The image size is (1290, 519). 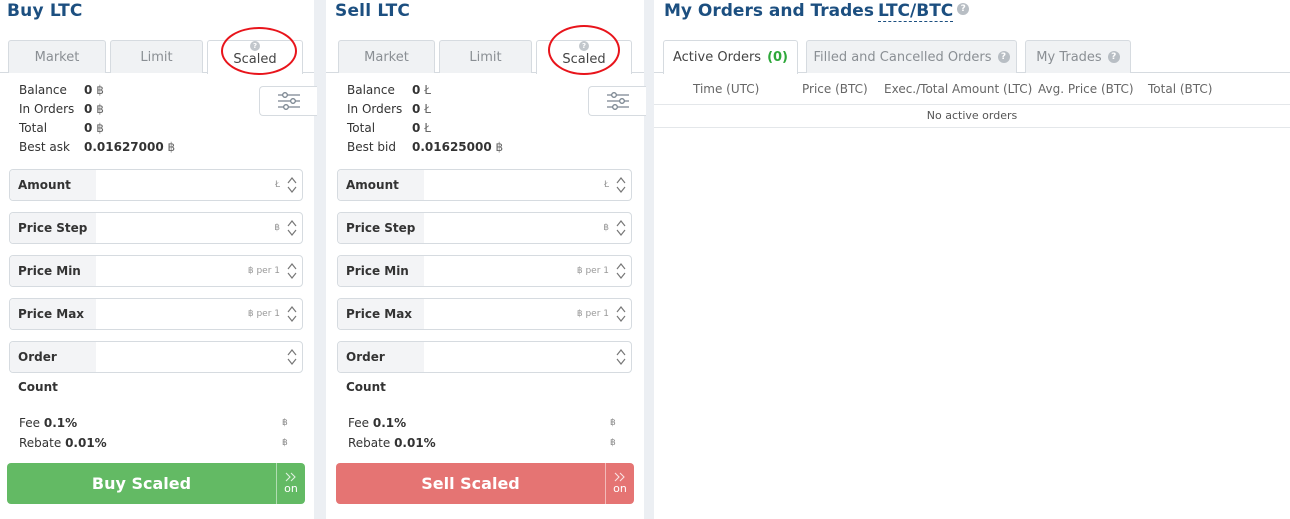 I want to click on in-orders-row: In Orders 0 Ł, so click(x=389, y=109).